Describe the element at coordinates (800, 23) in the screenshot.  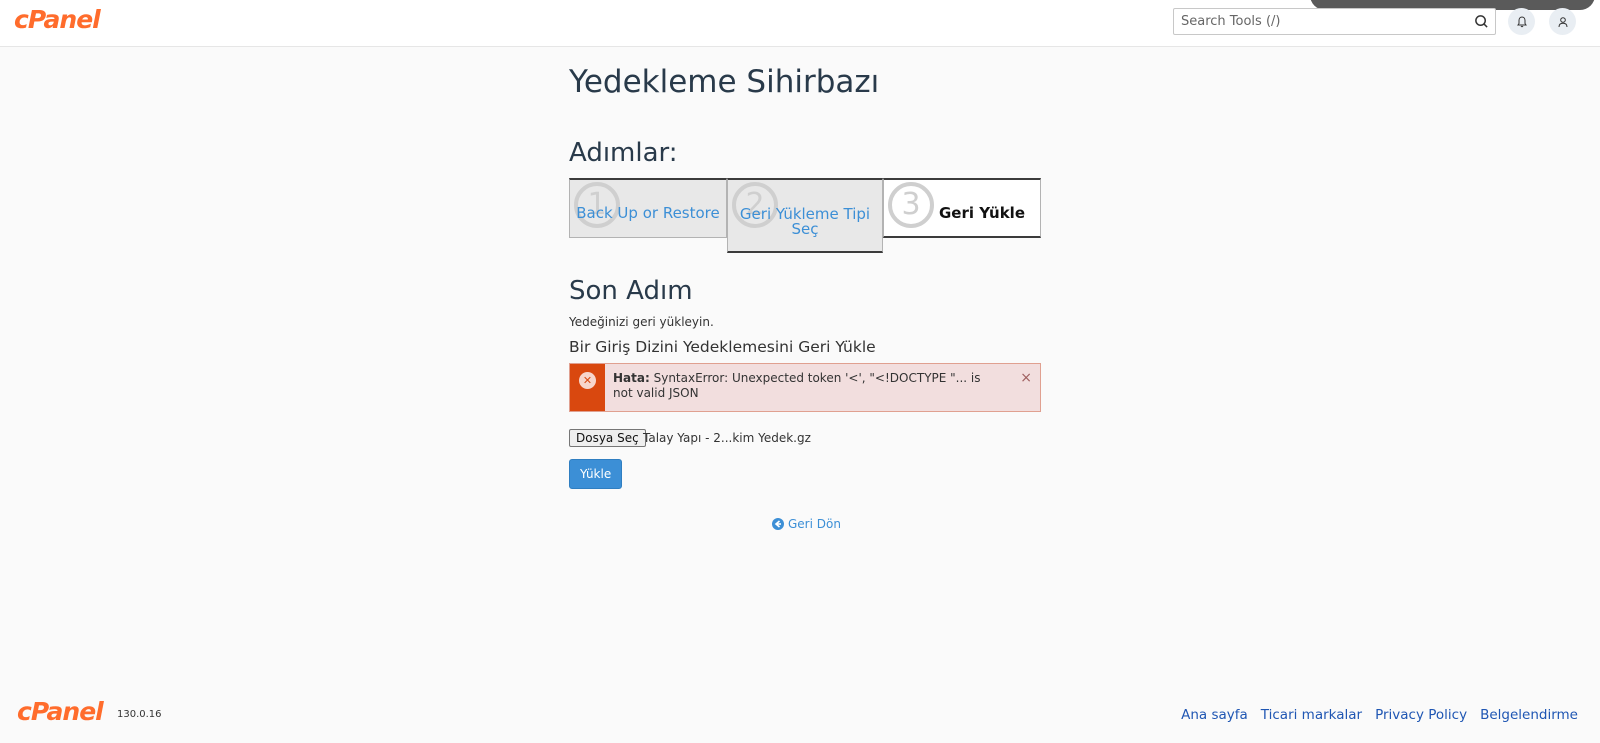
I see `top-header: cPanel` at that location.